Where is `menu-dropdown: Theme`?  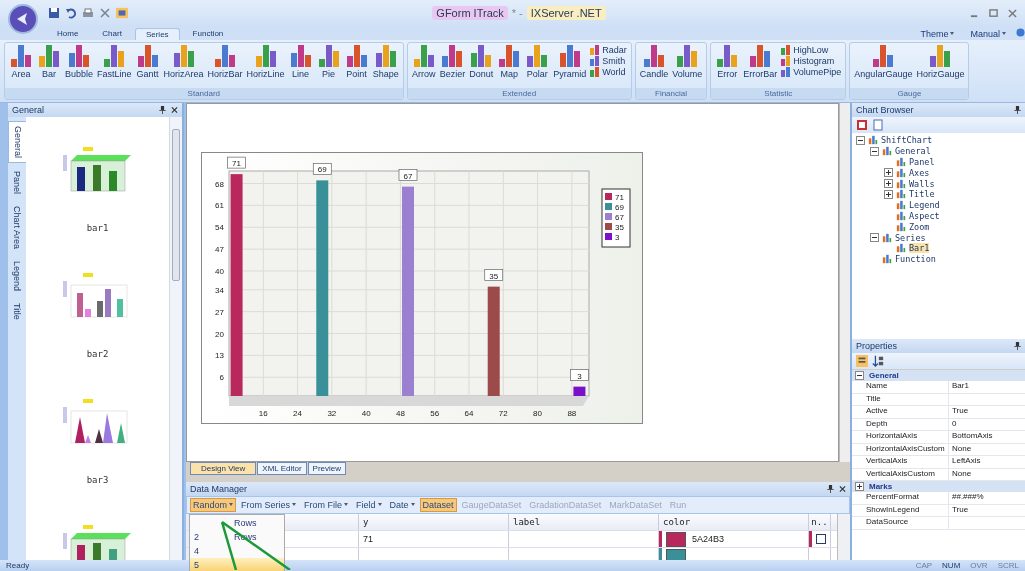 menu-dropdown: Theme is located at coordinates (937, 34).